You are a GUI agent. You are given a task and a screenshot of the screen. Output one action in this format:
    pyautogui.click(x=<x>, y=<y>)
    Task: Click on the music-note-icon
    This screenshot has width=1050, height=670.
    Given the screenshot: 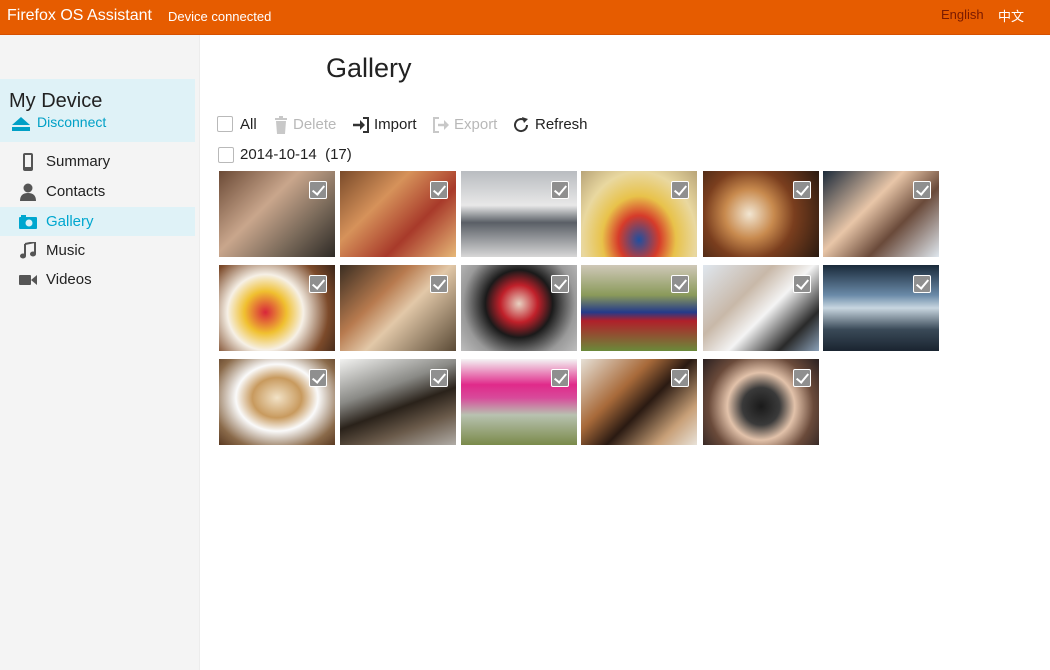 What is the action you would take?
    pyautogui.click(x=28, y=250)
    